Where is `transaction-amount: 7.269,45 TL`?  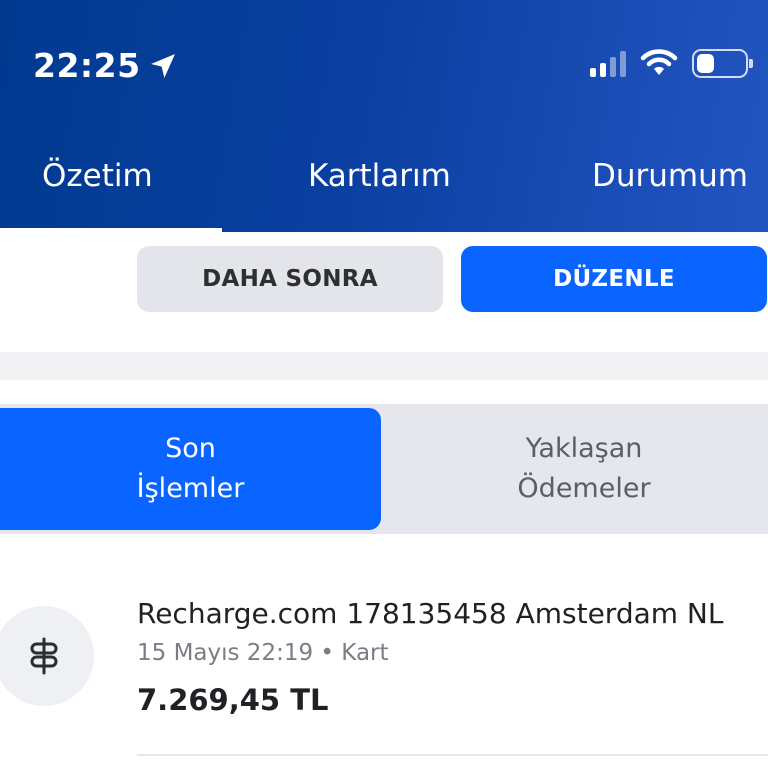 transaction-amount: 7.269,45 TL is located at coordinates (233, 700).